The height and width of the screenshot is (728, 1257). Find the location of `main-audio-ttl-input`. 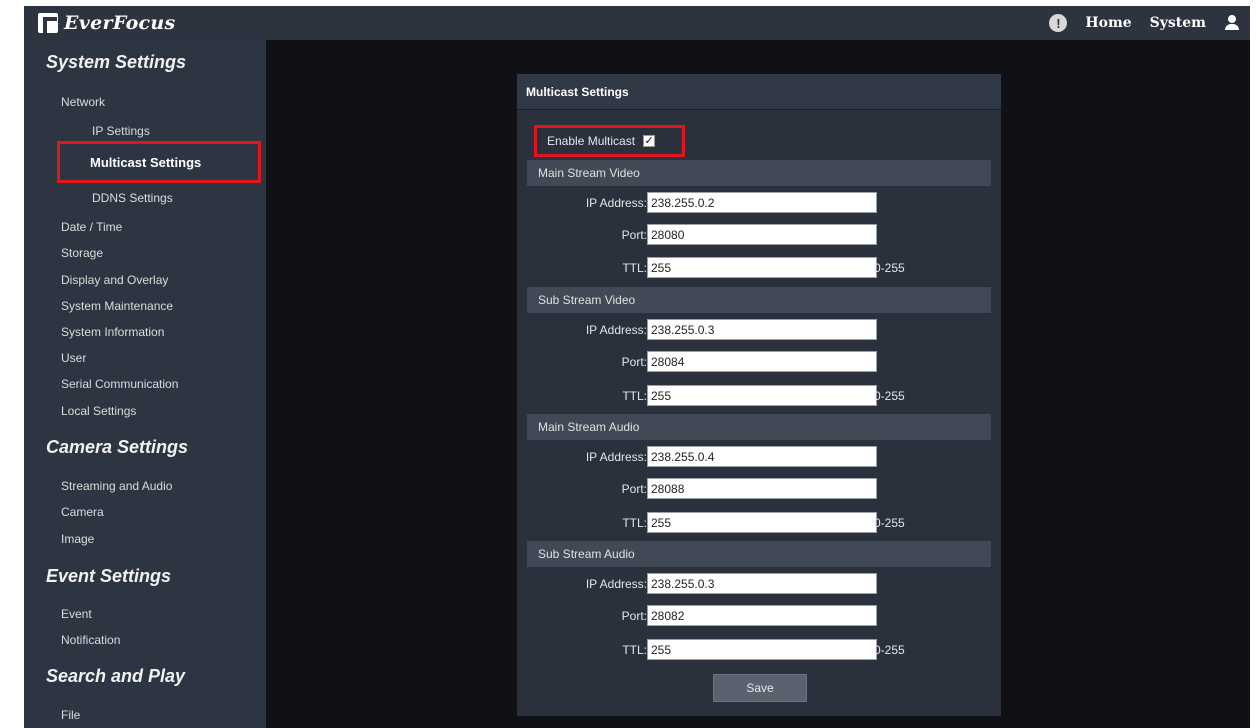

main-audio-ttl-input is located at coordinates (762, 522).